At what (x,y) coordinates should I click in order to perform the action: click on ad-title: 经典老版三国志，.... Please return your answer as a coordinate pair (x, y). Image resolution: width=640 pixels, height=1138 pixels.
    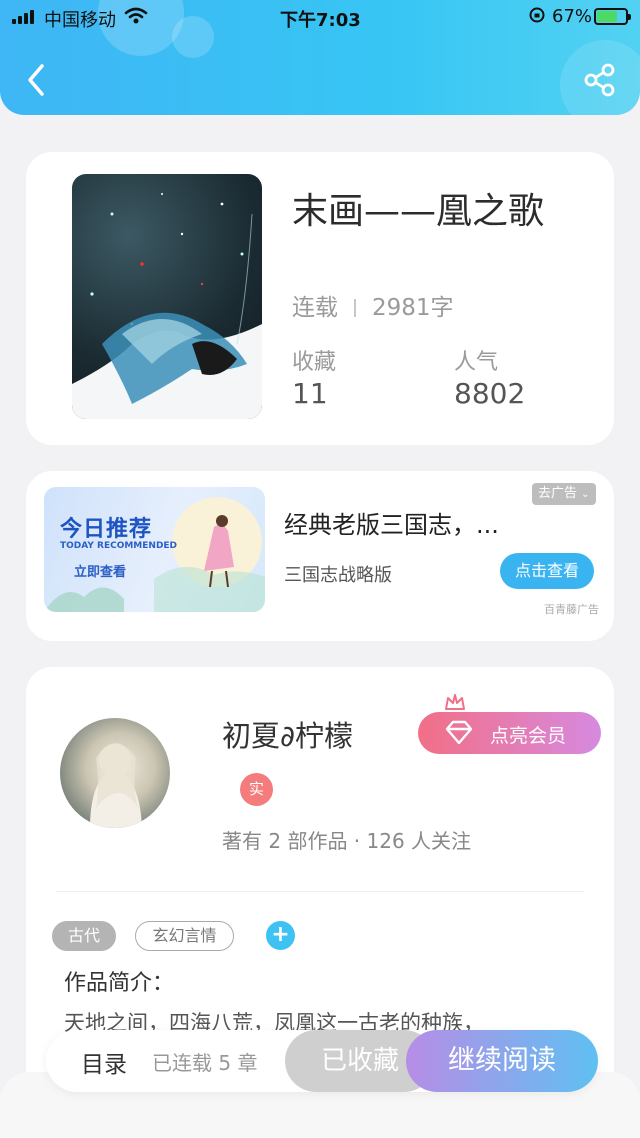
    Looking at the image, I should click on (391, 522).